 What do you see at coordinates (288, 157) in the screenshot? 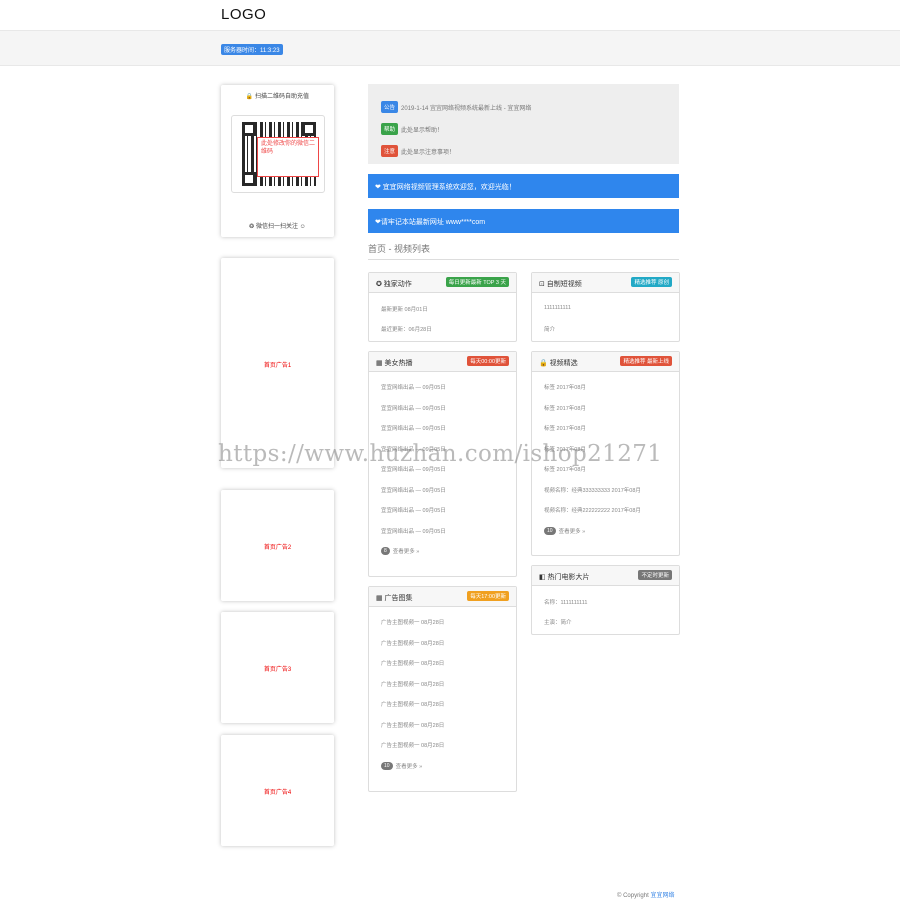
I see `qr-placeholder-note: 此处修改你的微信二维码` at bounding box center [288, 157].